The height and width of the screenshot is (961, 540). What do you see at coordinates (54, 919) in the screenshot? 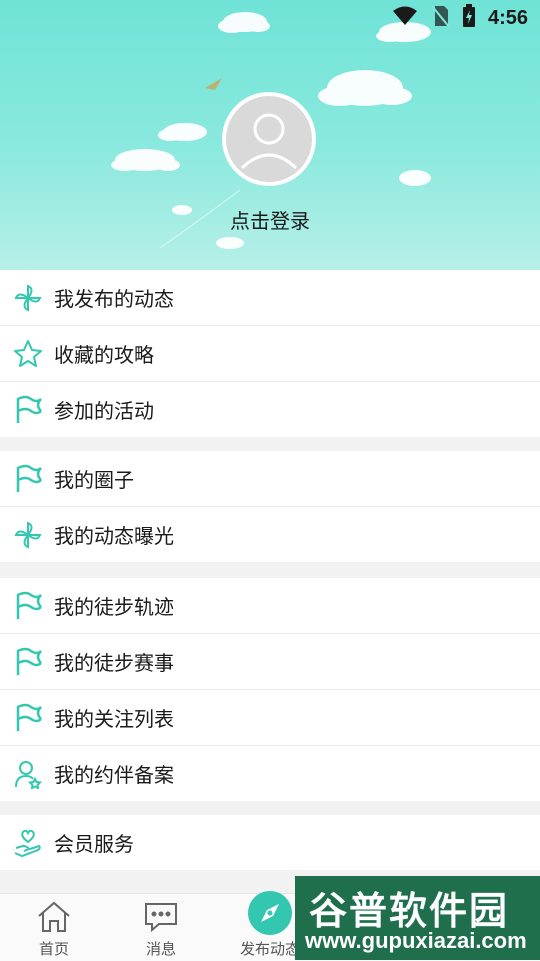
I see `home-icon` at bounding box center [54, 919].